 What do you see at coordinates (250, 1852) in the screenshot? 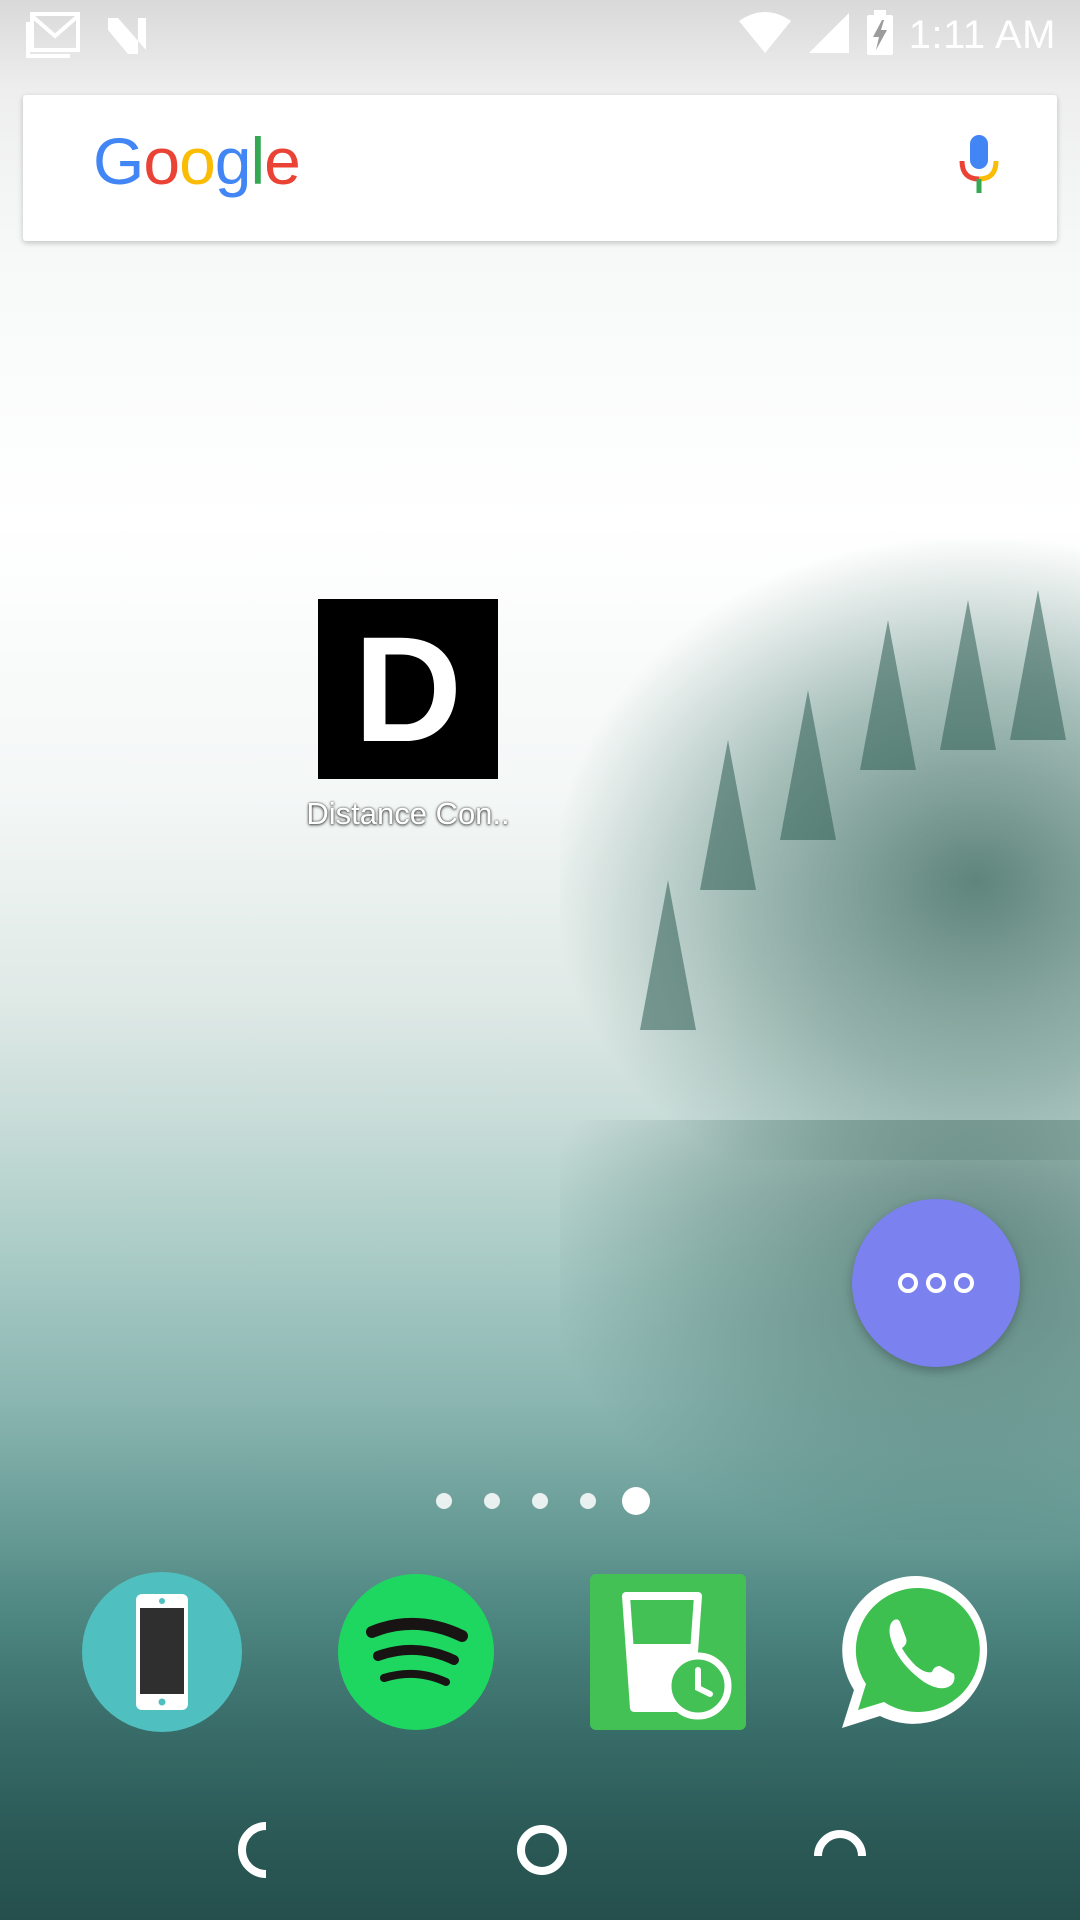
I see `back-icon` at bounding box center [250, 1852].